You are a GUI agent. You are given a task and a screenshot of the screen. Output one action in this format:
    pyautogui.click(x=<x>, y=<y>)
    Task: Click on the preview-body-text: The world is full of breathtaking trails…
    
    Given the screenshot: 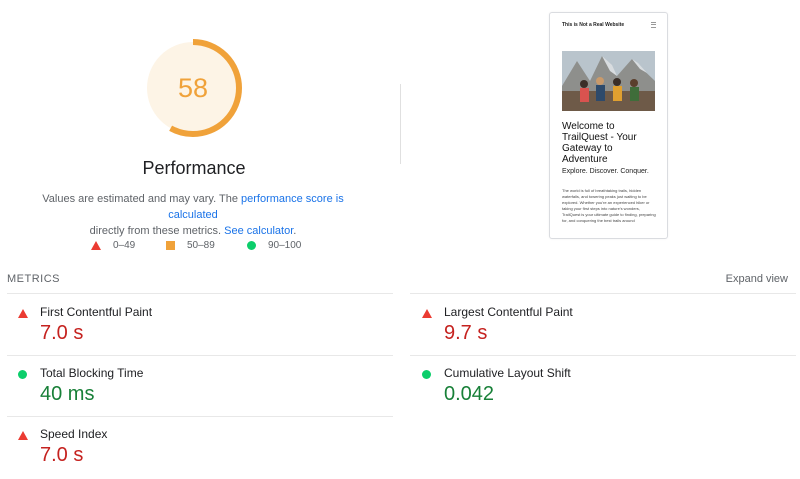 What is the action you would take?
    pyautogui.click(x=609, y=205)
    